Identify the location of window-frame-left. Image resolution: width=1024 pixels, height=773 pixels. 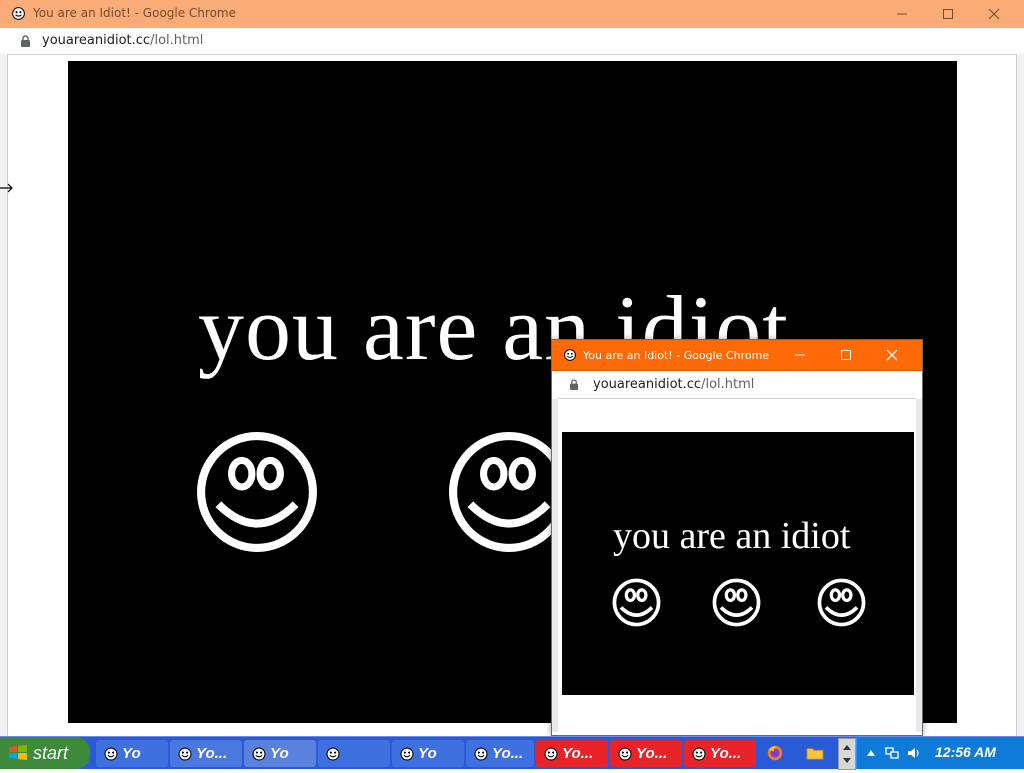
(4, 395).